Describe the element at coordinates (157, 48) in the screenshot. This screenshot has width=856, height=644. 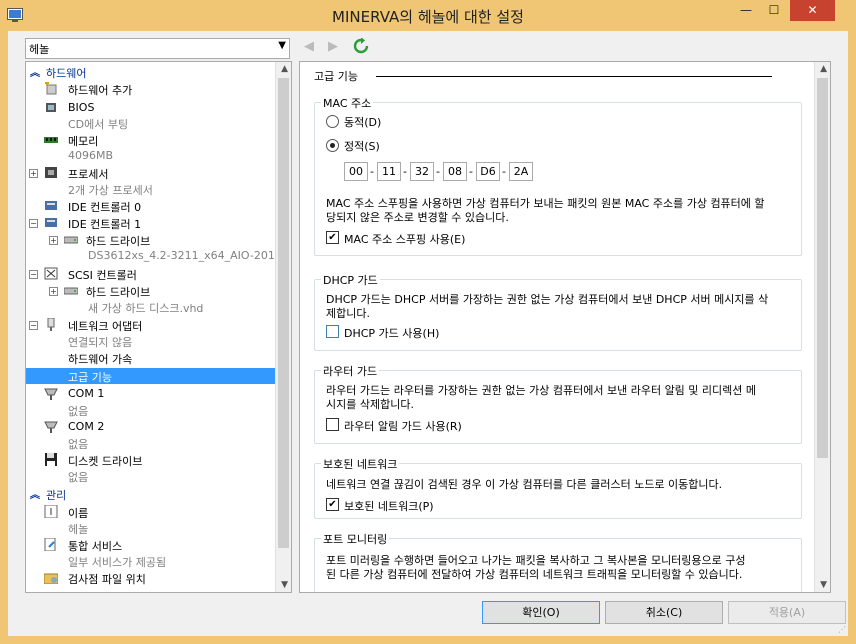
I see `vm-selector-dropdown: 헤놀 ▼` at that location.